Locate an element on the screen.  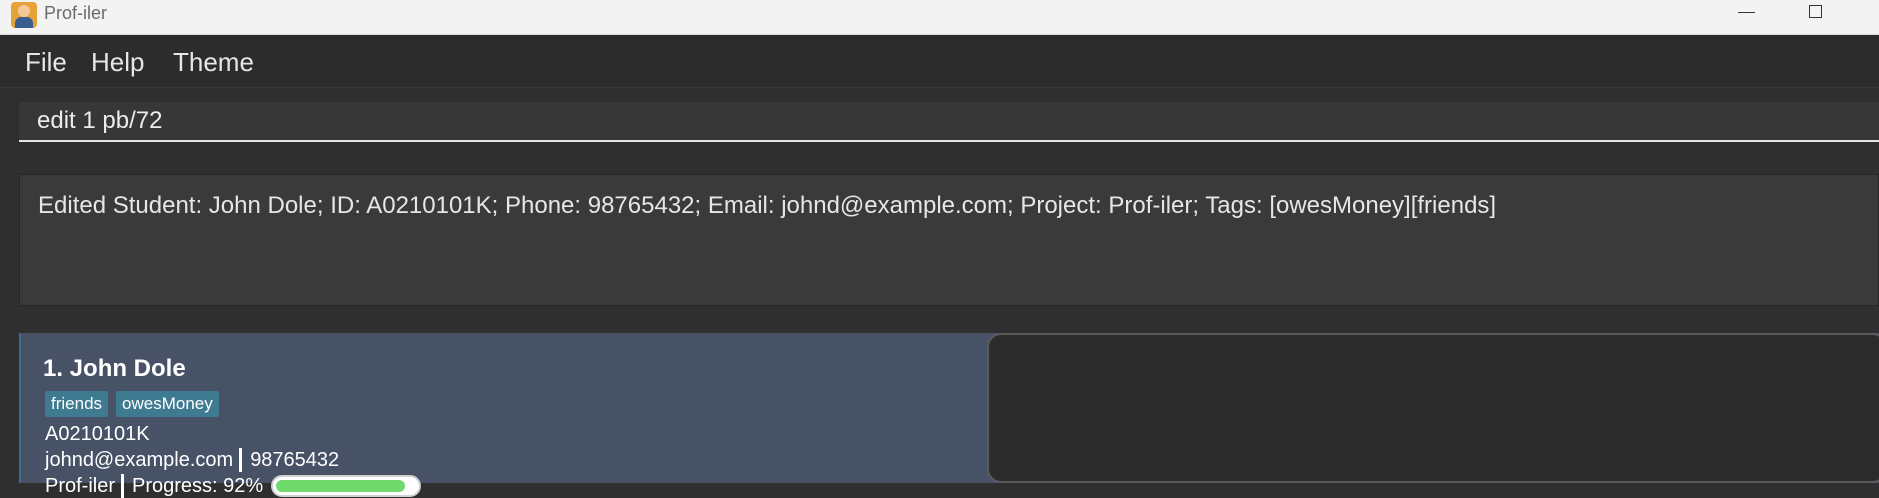
project-line: Prof-iler Progress: 92% is located at coordinates (233, 486).